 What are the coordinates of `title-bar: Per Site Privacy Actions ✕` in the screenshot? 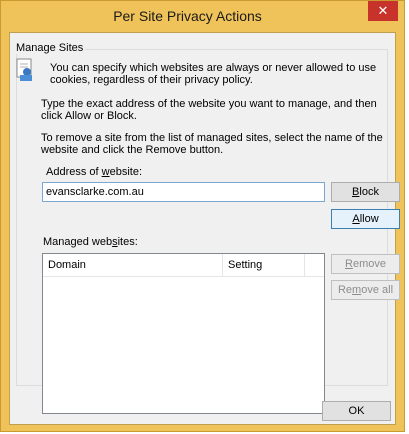 It's located at (202, 16).